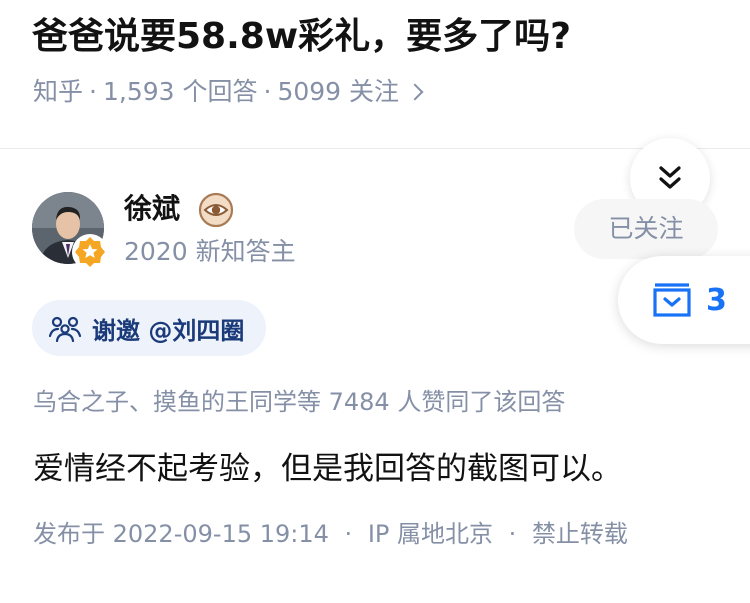  I want to click on divider, so click(375, 148).